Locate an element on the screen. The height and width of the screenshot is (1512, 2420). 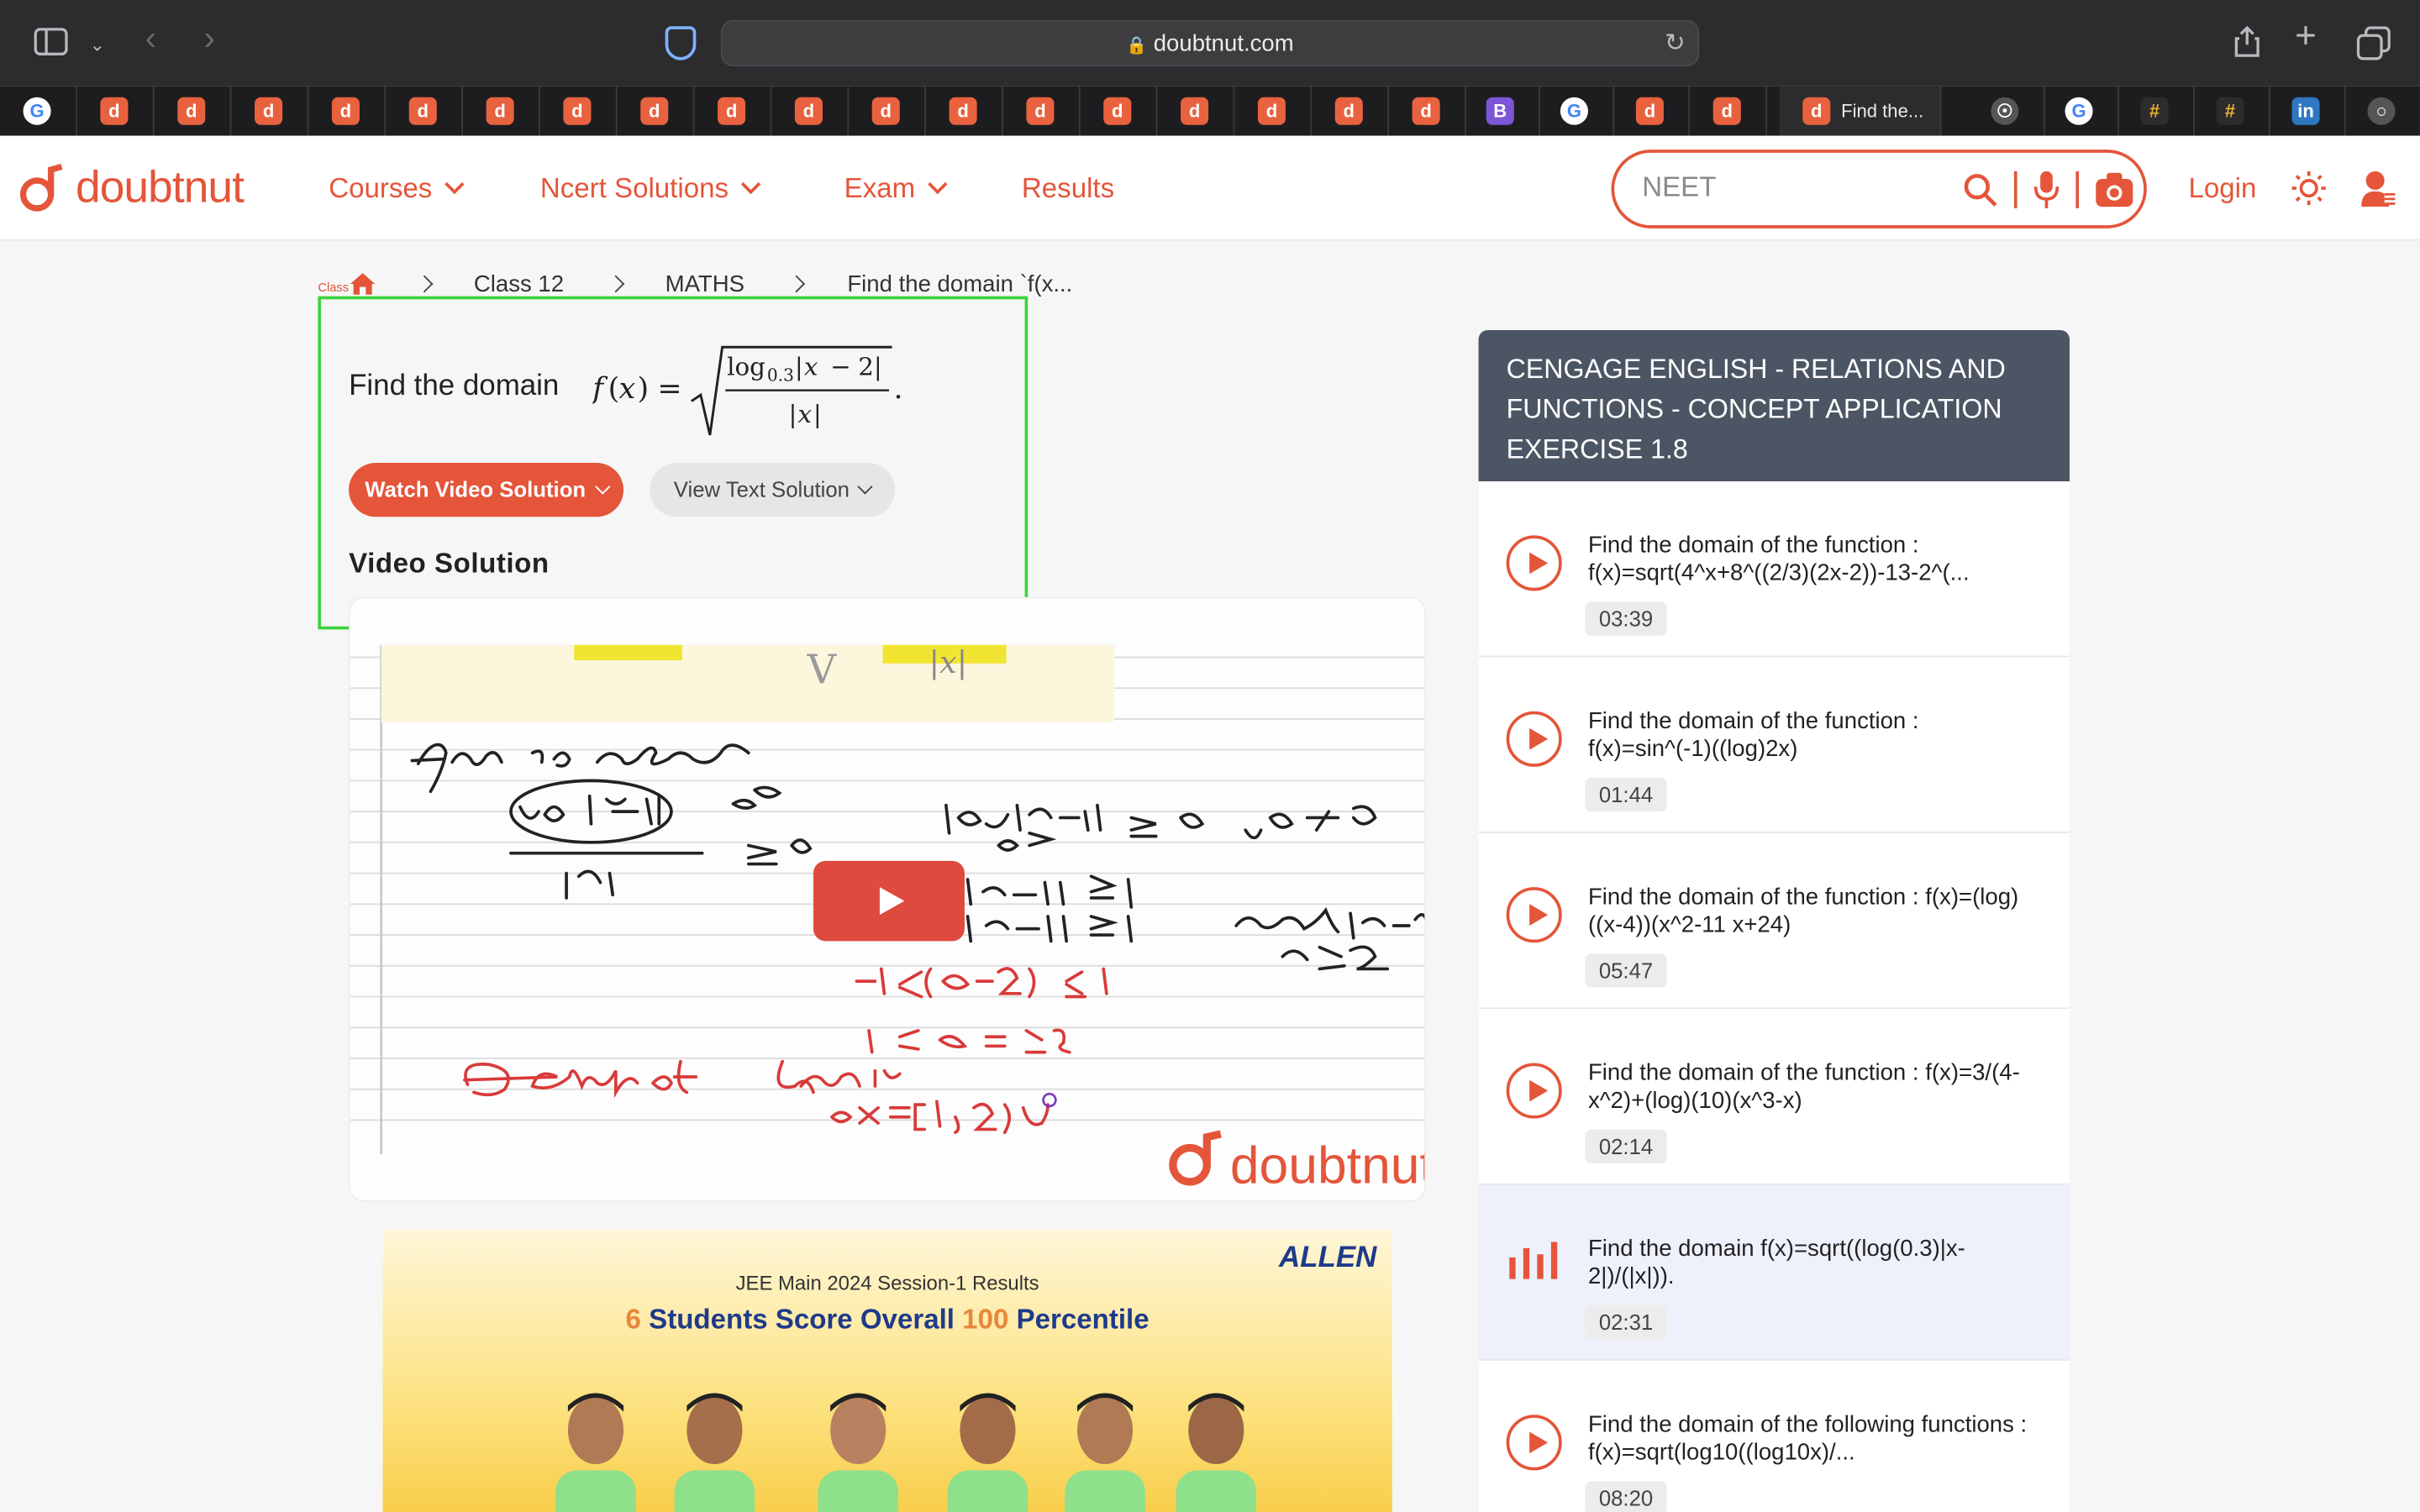
camera-icon is located at coordinates (2114, 189).